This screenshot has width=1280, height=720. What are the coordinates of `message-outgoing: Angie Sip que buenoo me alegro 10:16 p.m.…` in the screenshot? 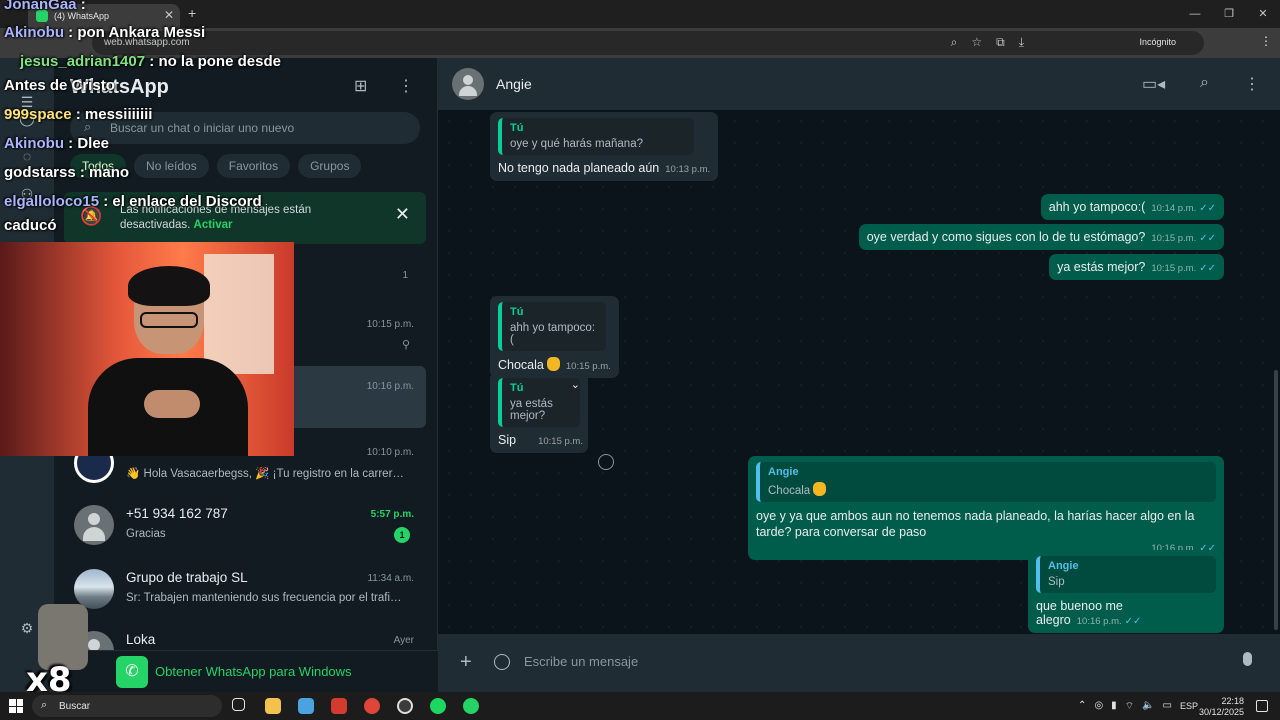 It's located at (1126, 591).